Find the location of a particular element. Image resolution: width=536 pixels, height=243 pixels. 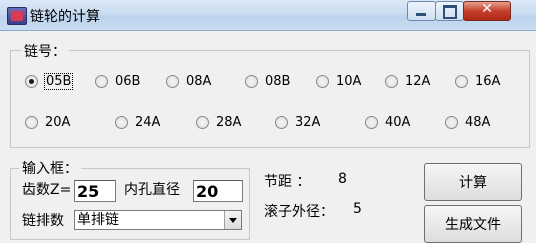

close-button: ✕ is located at coordinates (487, 11).